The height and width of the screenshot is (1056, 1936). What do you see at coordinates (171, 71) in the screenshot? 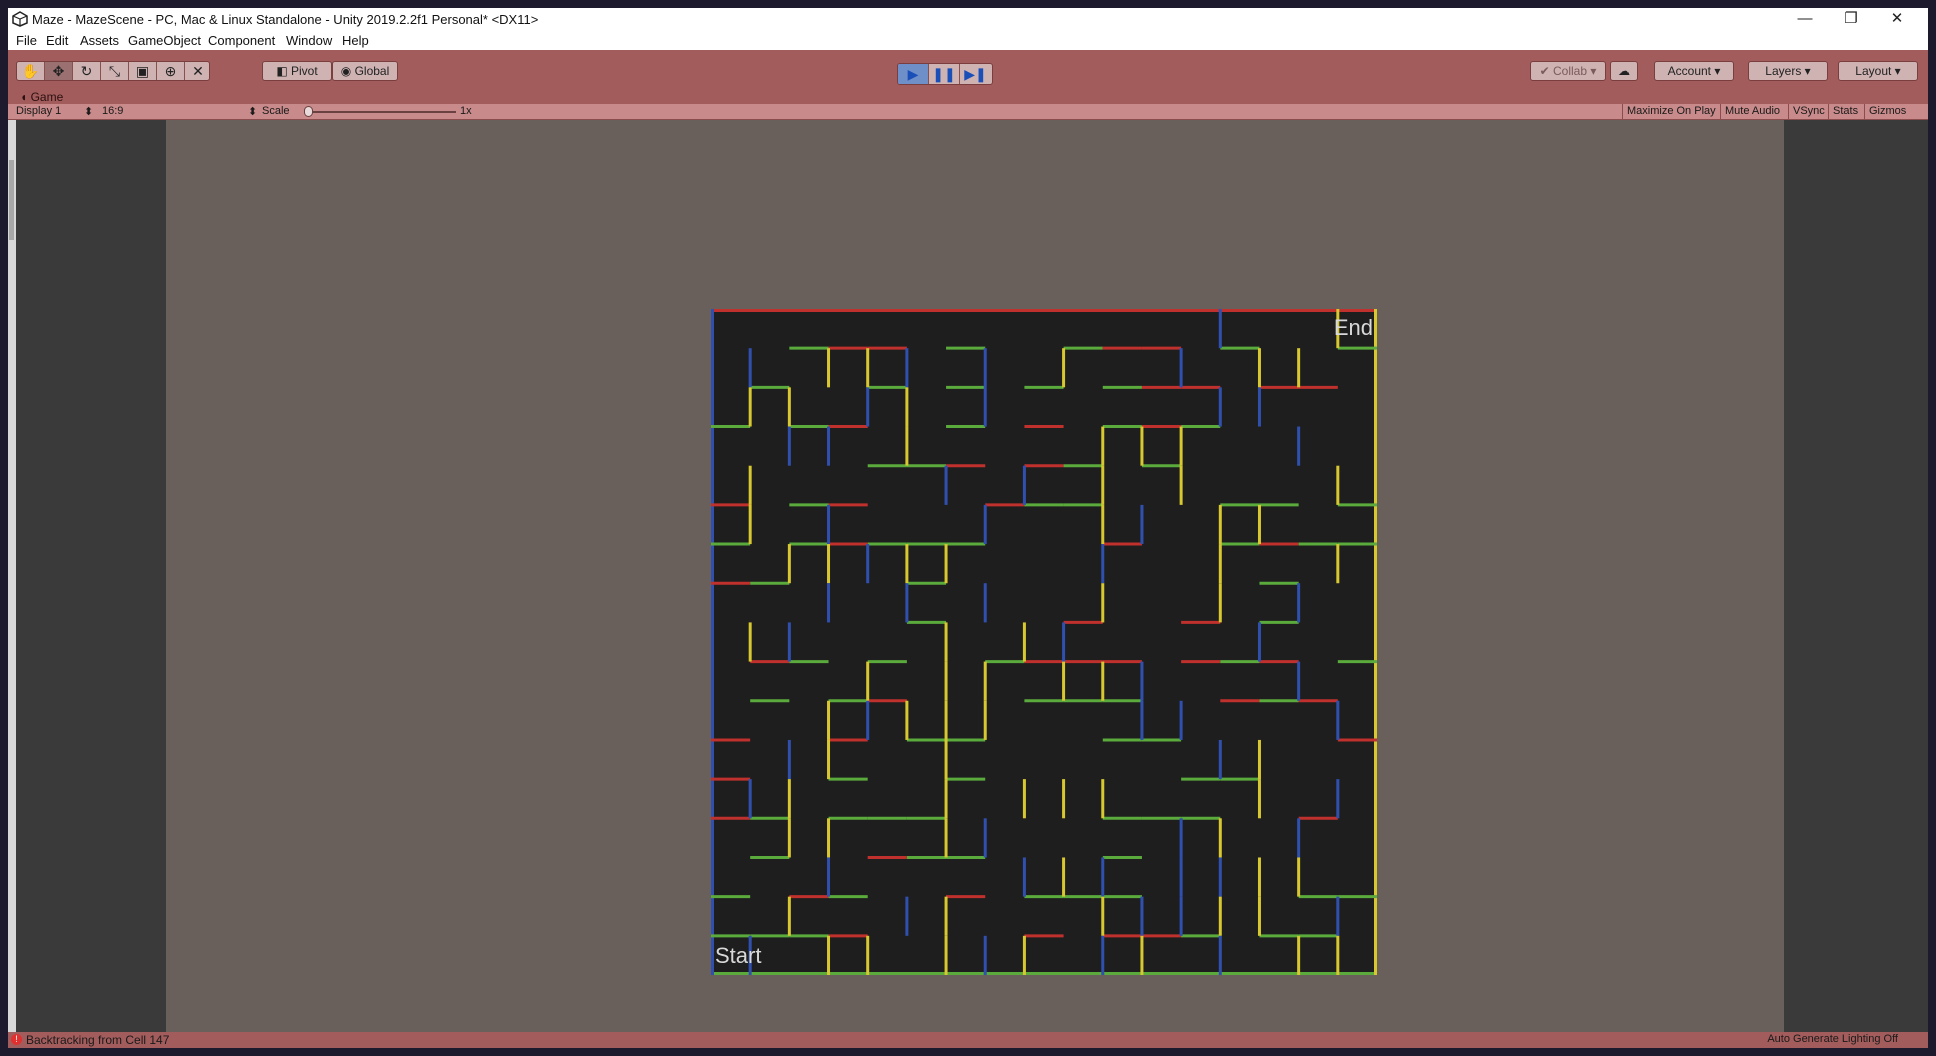
I see `transform-icon: ⊕` at bounding box center [171, 71].